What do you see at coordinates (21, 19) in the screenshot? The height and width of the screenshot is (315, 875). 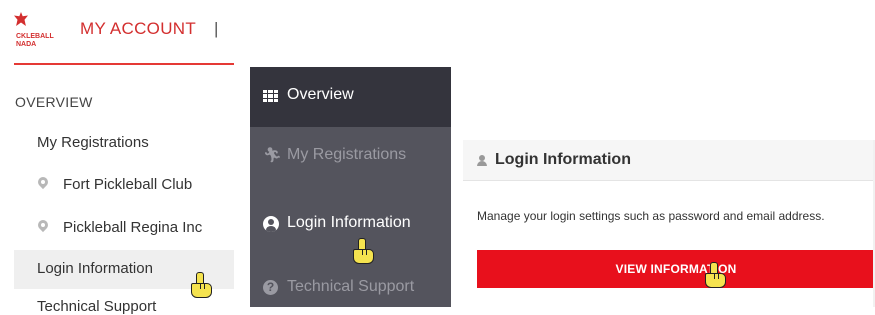 I see `maple-leaf-icon` at bounding box center [21, 19].